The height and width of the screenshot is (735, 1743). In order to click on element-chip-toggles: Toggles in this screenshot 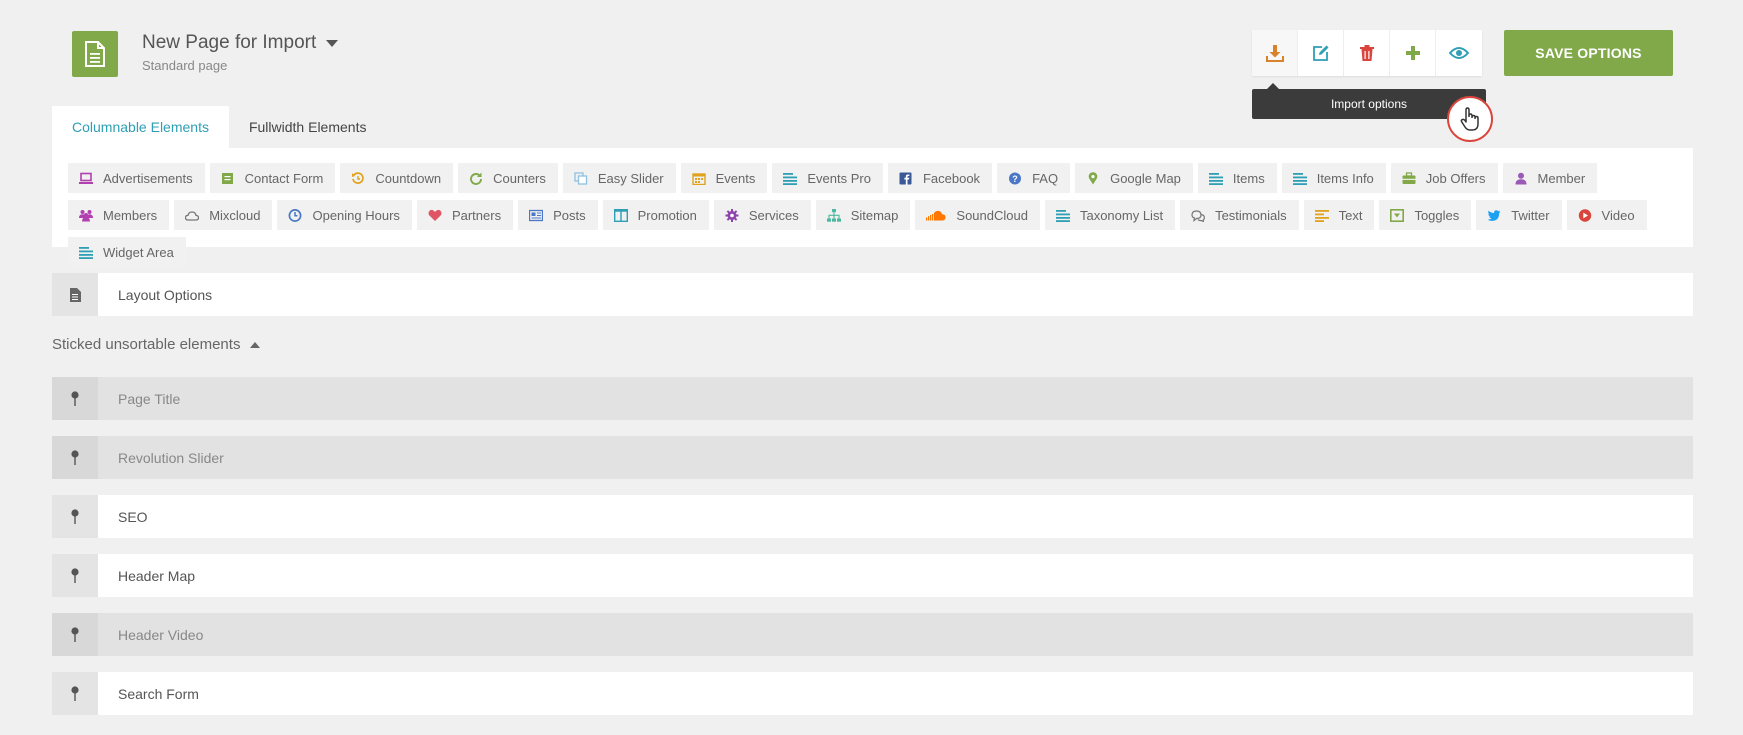, I will do `click(1425, 215)`.